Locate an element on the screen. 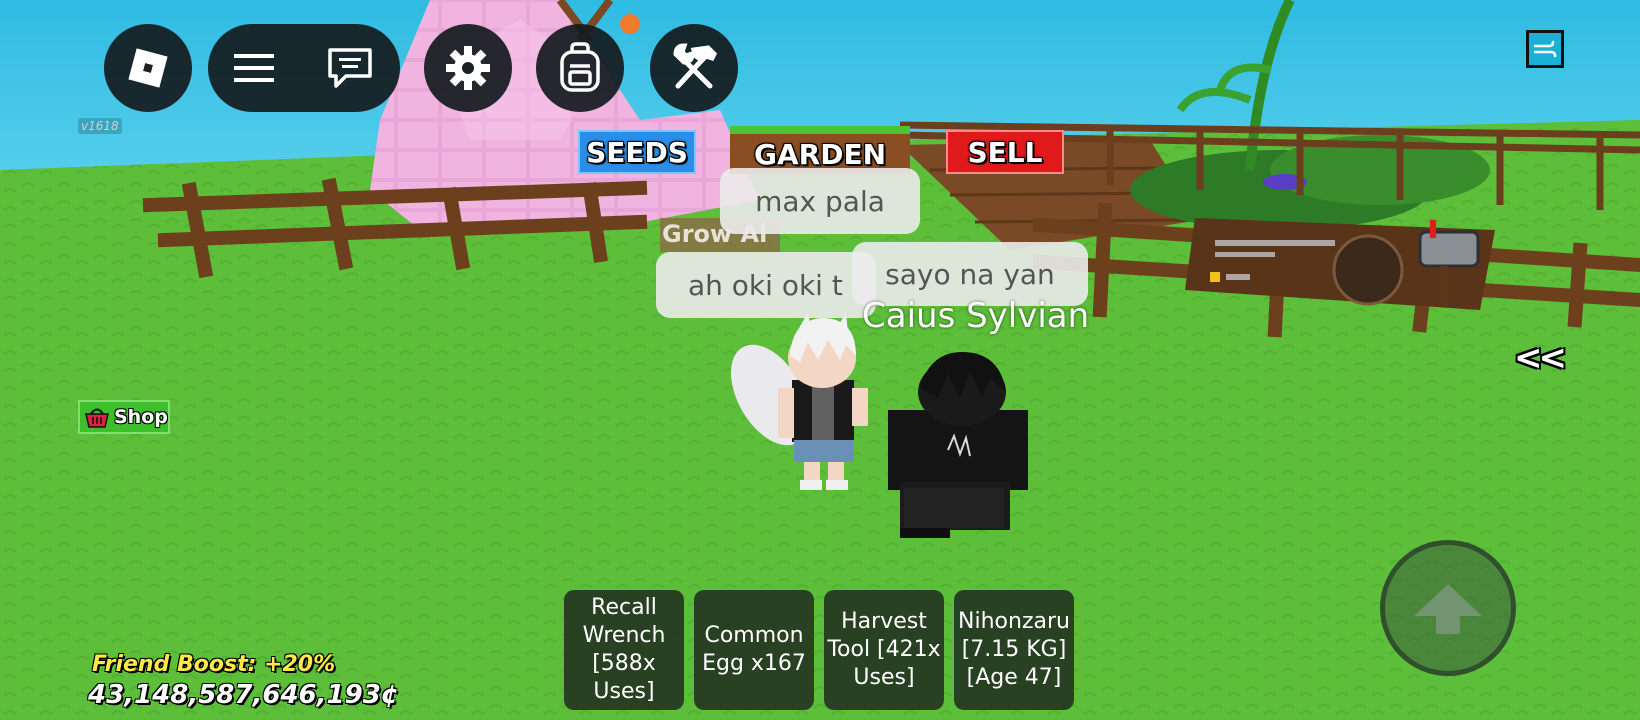  jump-arrow-icon is located at coordinates (1448, 609).